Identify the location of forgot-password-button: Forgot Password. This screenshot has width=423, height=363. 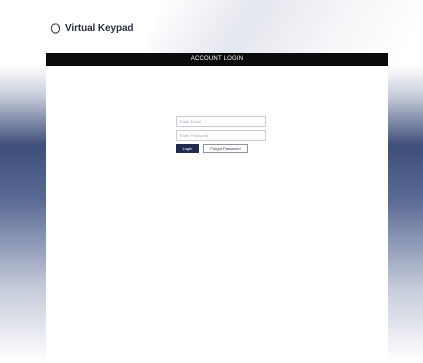
(225, 148).